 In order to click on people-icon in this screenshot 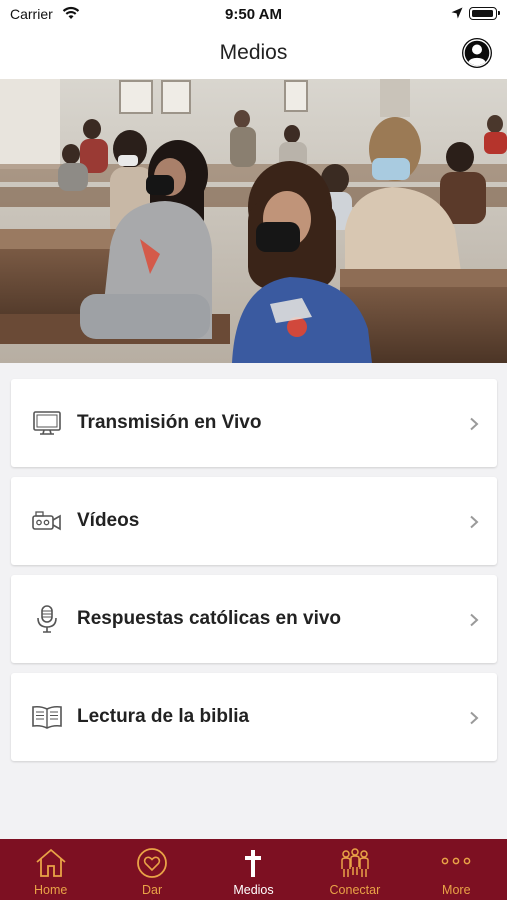, I will do `click(355, 862)`.